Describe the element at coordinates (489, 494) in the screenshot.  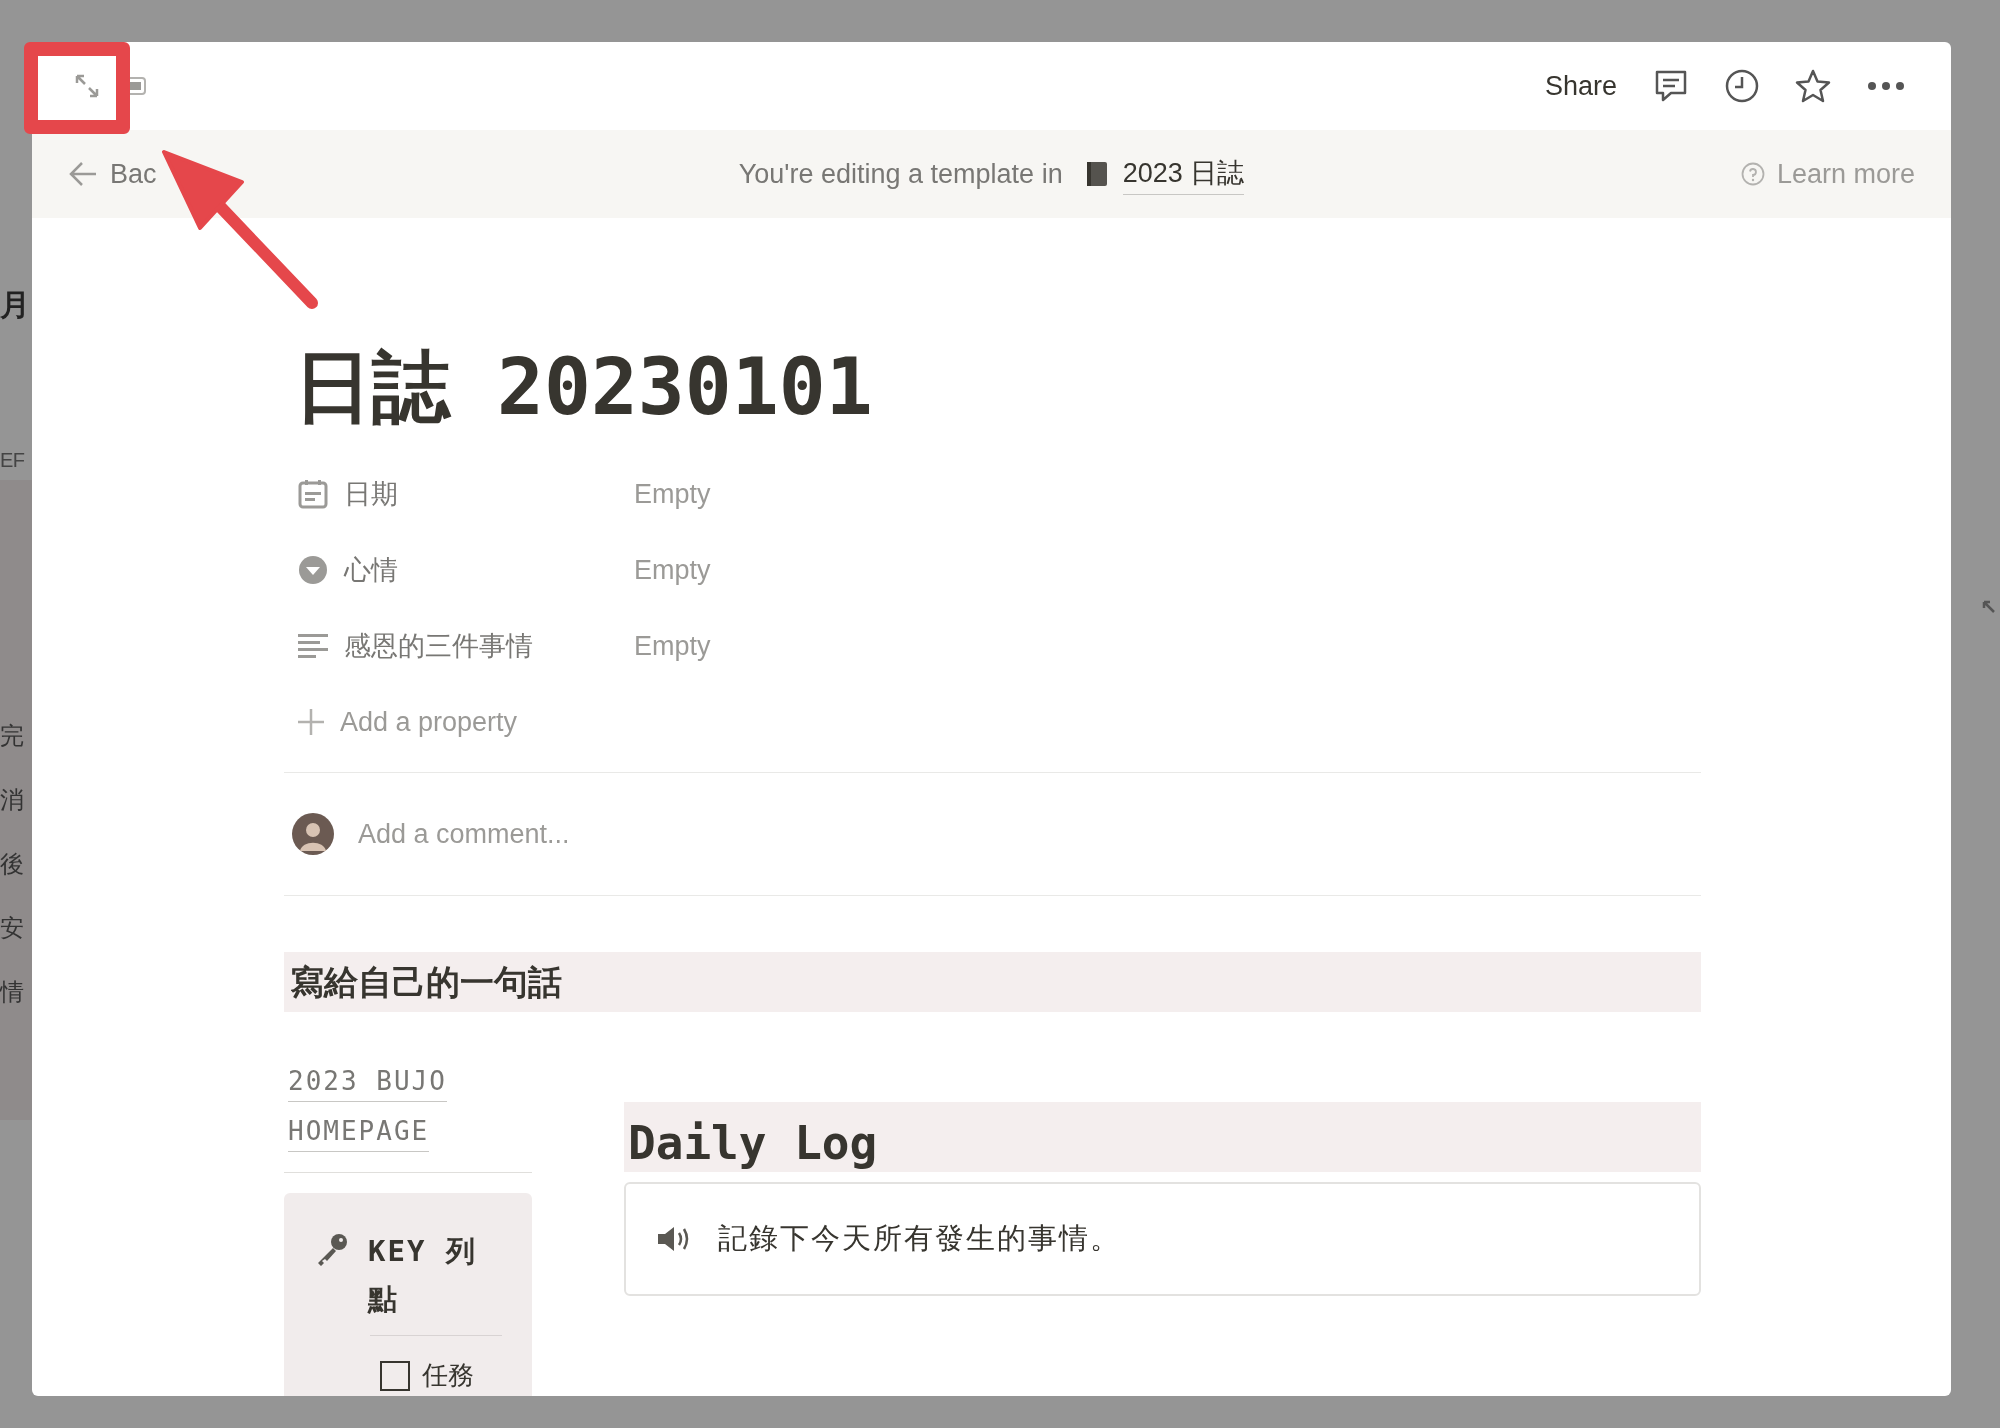
I see `property-name: 日期` at that location.